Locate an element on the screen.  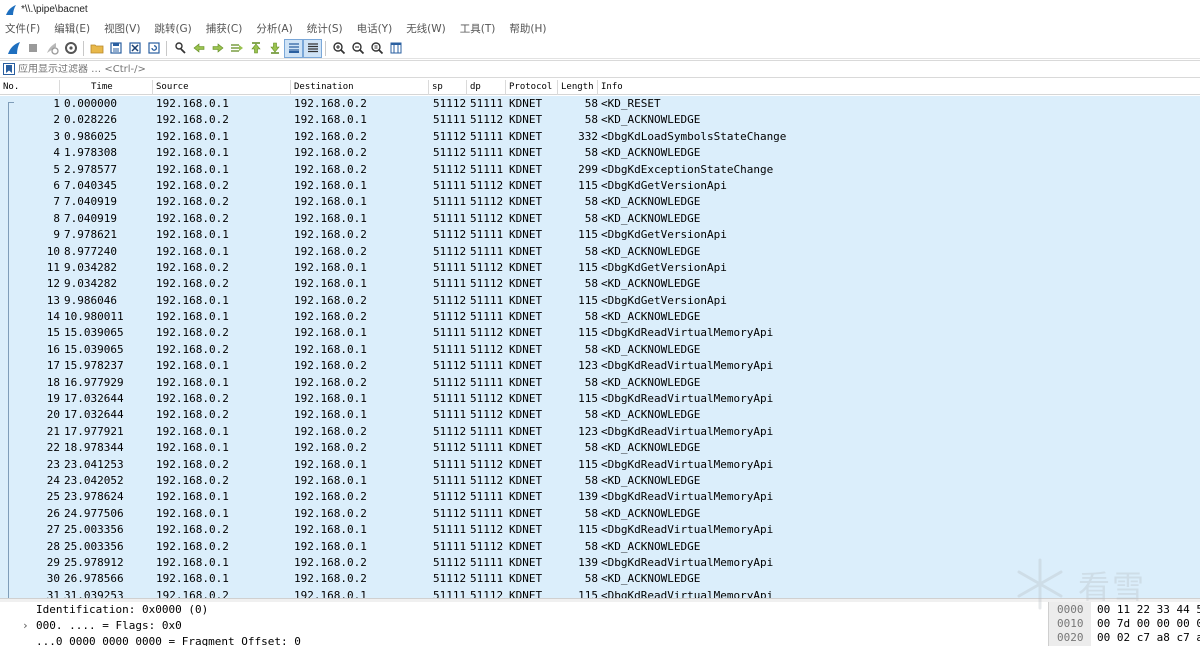
zoom-in-icon is located at coordinates (338, 48).